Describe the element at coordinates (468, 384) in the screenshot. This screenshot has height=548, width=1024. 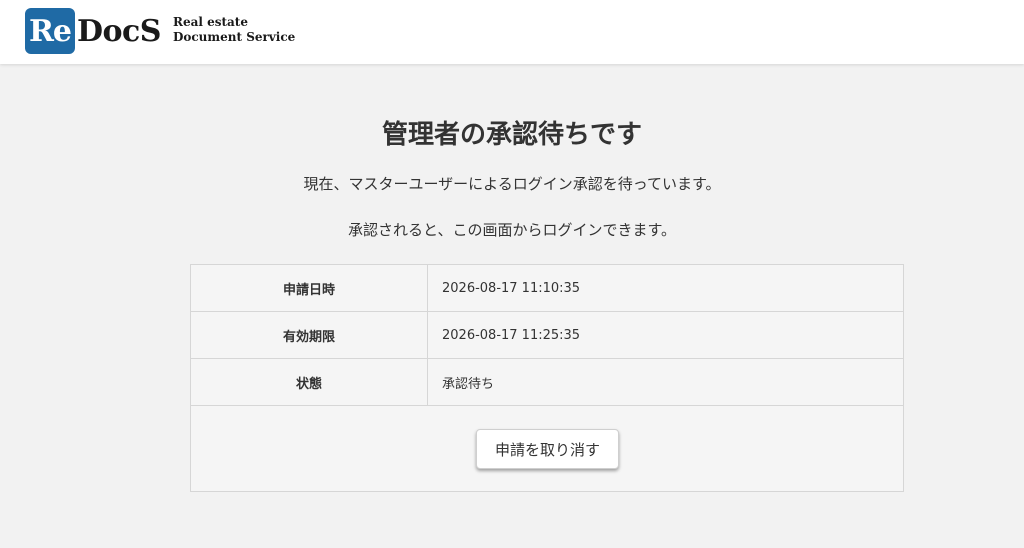
I see `status-value: 承認待ち` at that location.